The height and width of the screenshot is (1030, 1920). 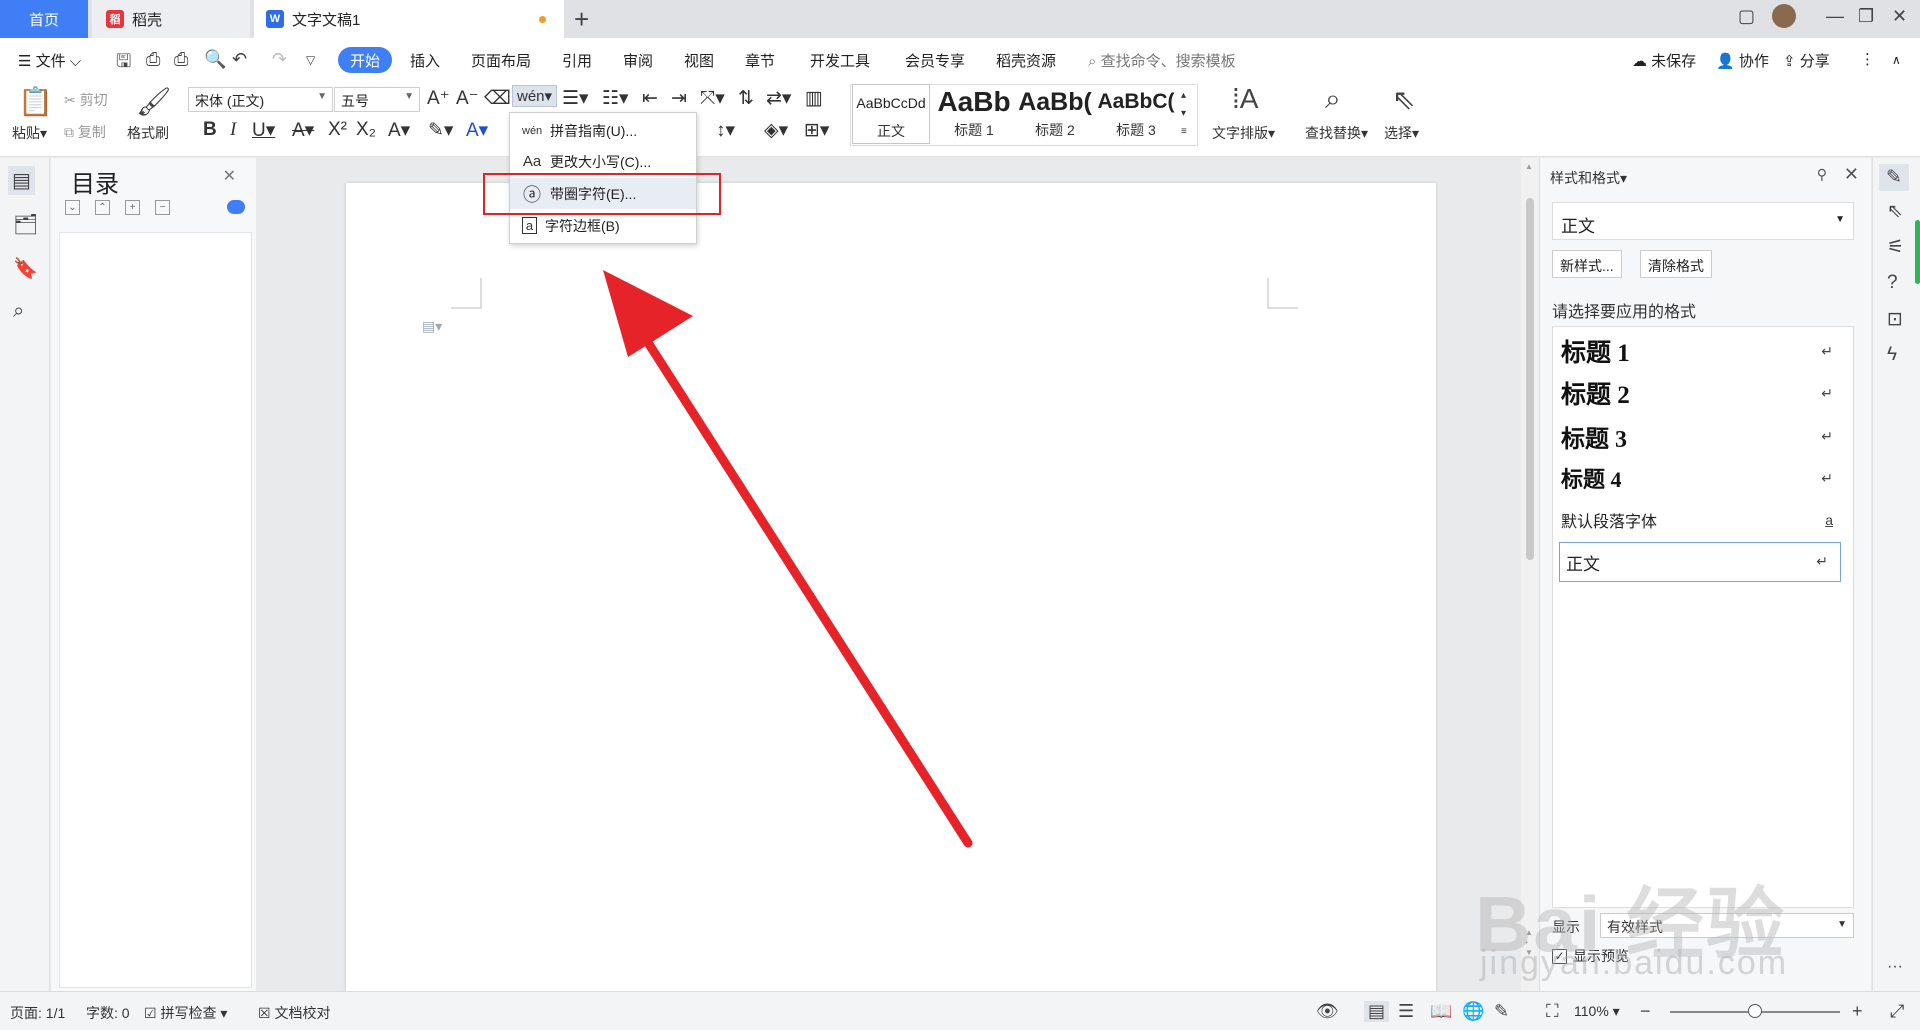 What do you see at coordinates (49, 60) in the screenshot?
I see `file-menu: ☰ 文件 ⌵` at bounding box center [49, 60].